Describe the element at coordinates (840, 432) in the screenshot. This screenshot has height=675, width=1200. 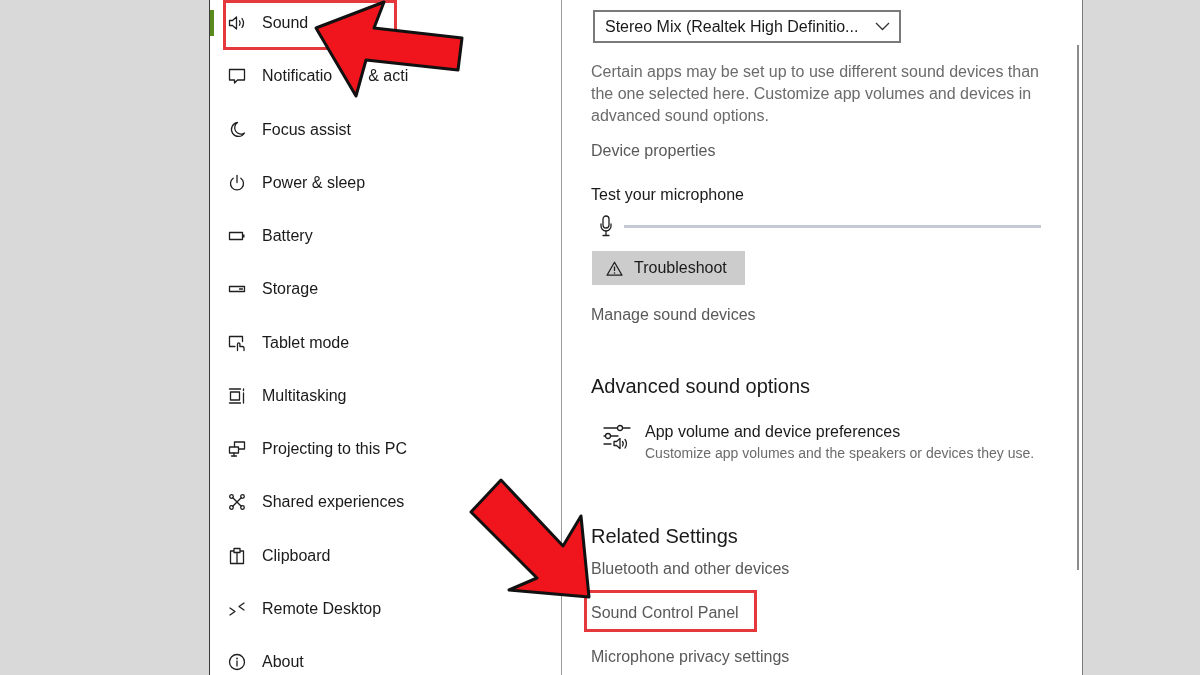
I see `option-link: App volume and device preferences` at that location.